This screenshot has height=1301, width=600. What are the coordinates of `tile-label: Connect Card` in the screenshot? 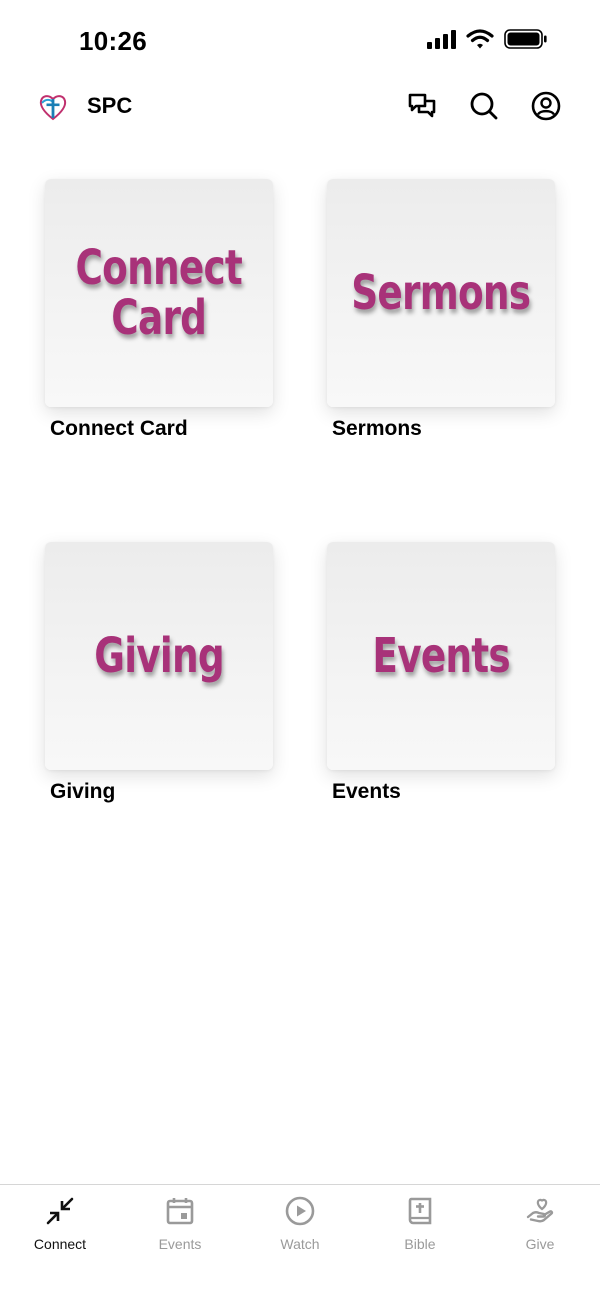 It's located at (119, 428).